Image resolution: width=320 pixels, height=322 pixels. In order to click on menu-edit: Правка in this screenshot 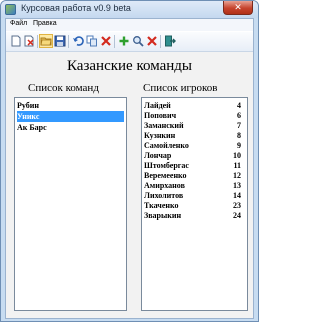, I will do `click(45, 23)`.